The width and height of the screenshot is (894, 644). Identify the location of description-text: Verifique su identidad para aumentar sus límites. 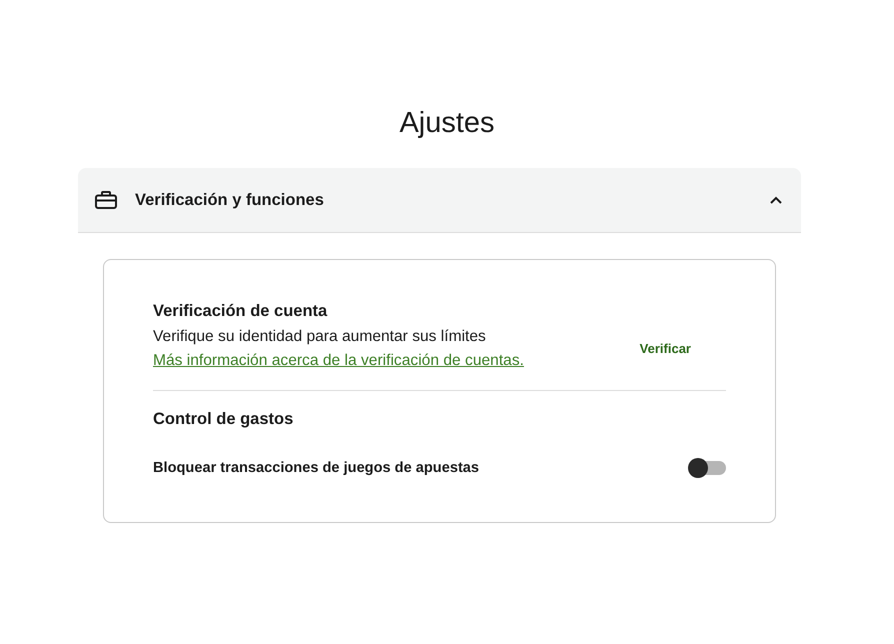
(319, 337).